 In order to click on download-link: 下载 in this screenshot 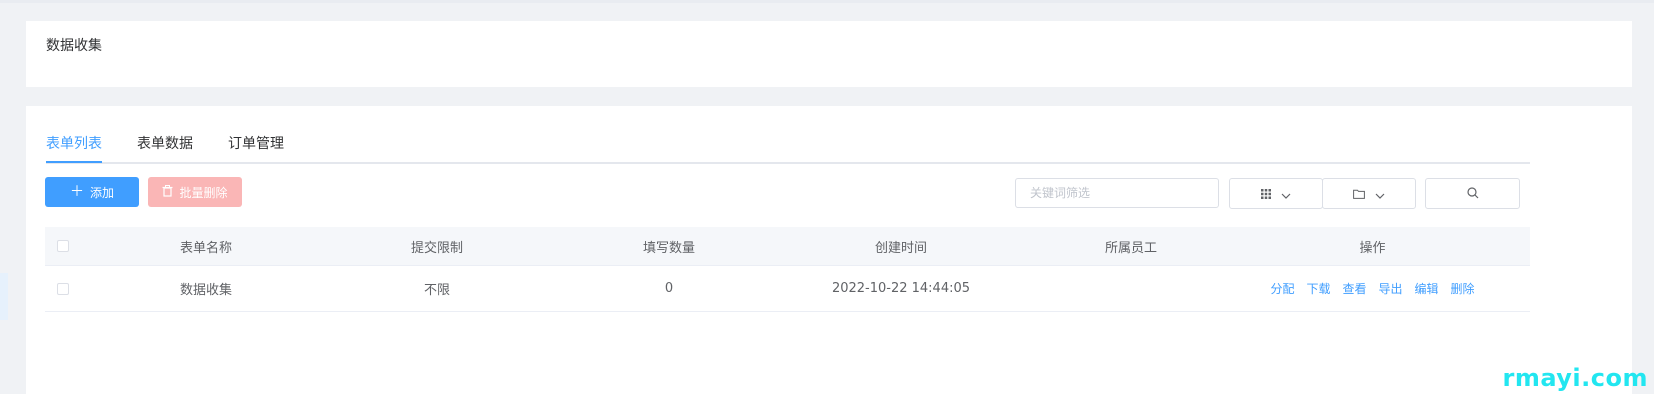, I will do `click(1318, 288)`.